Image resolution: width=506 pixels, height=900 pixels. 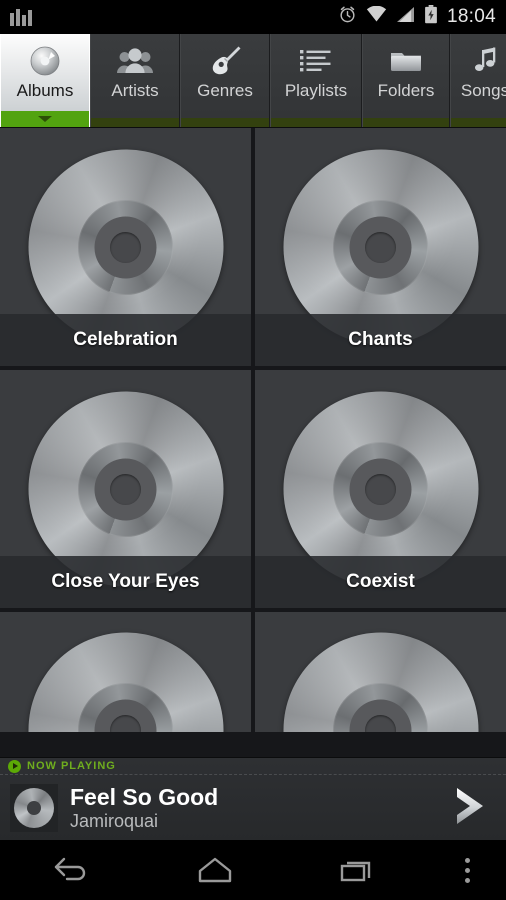 I want to click on album-title: Coexist, so click(x=380, y=581).